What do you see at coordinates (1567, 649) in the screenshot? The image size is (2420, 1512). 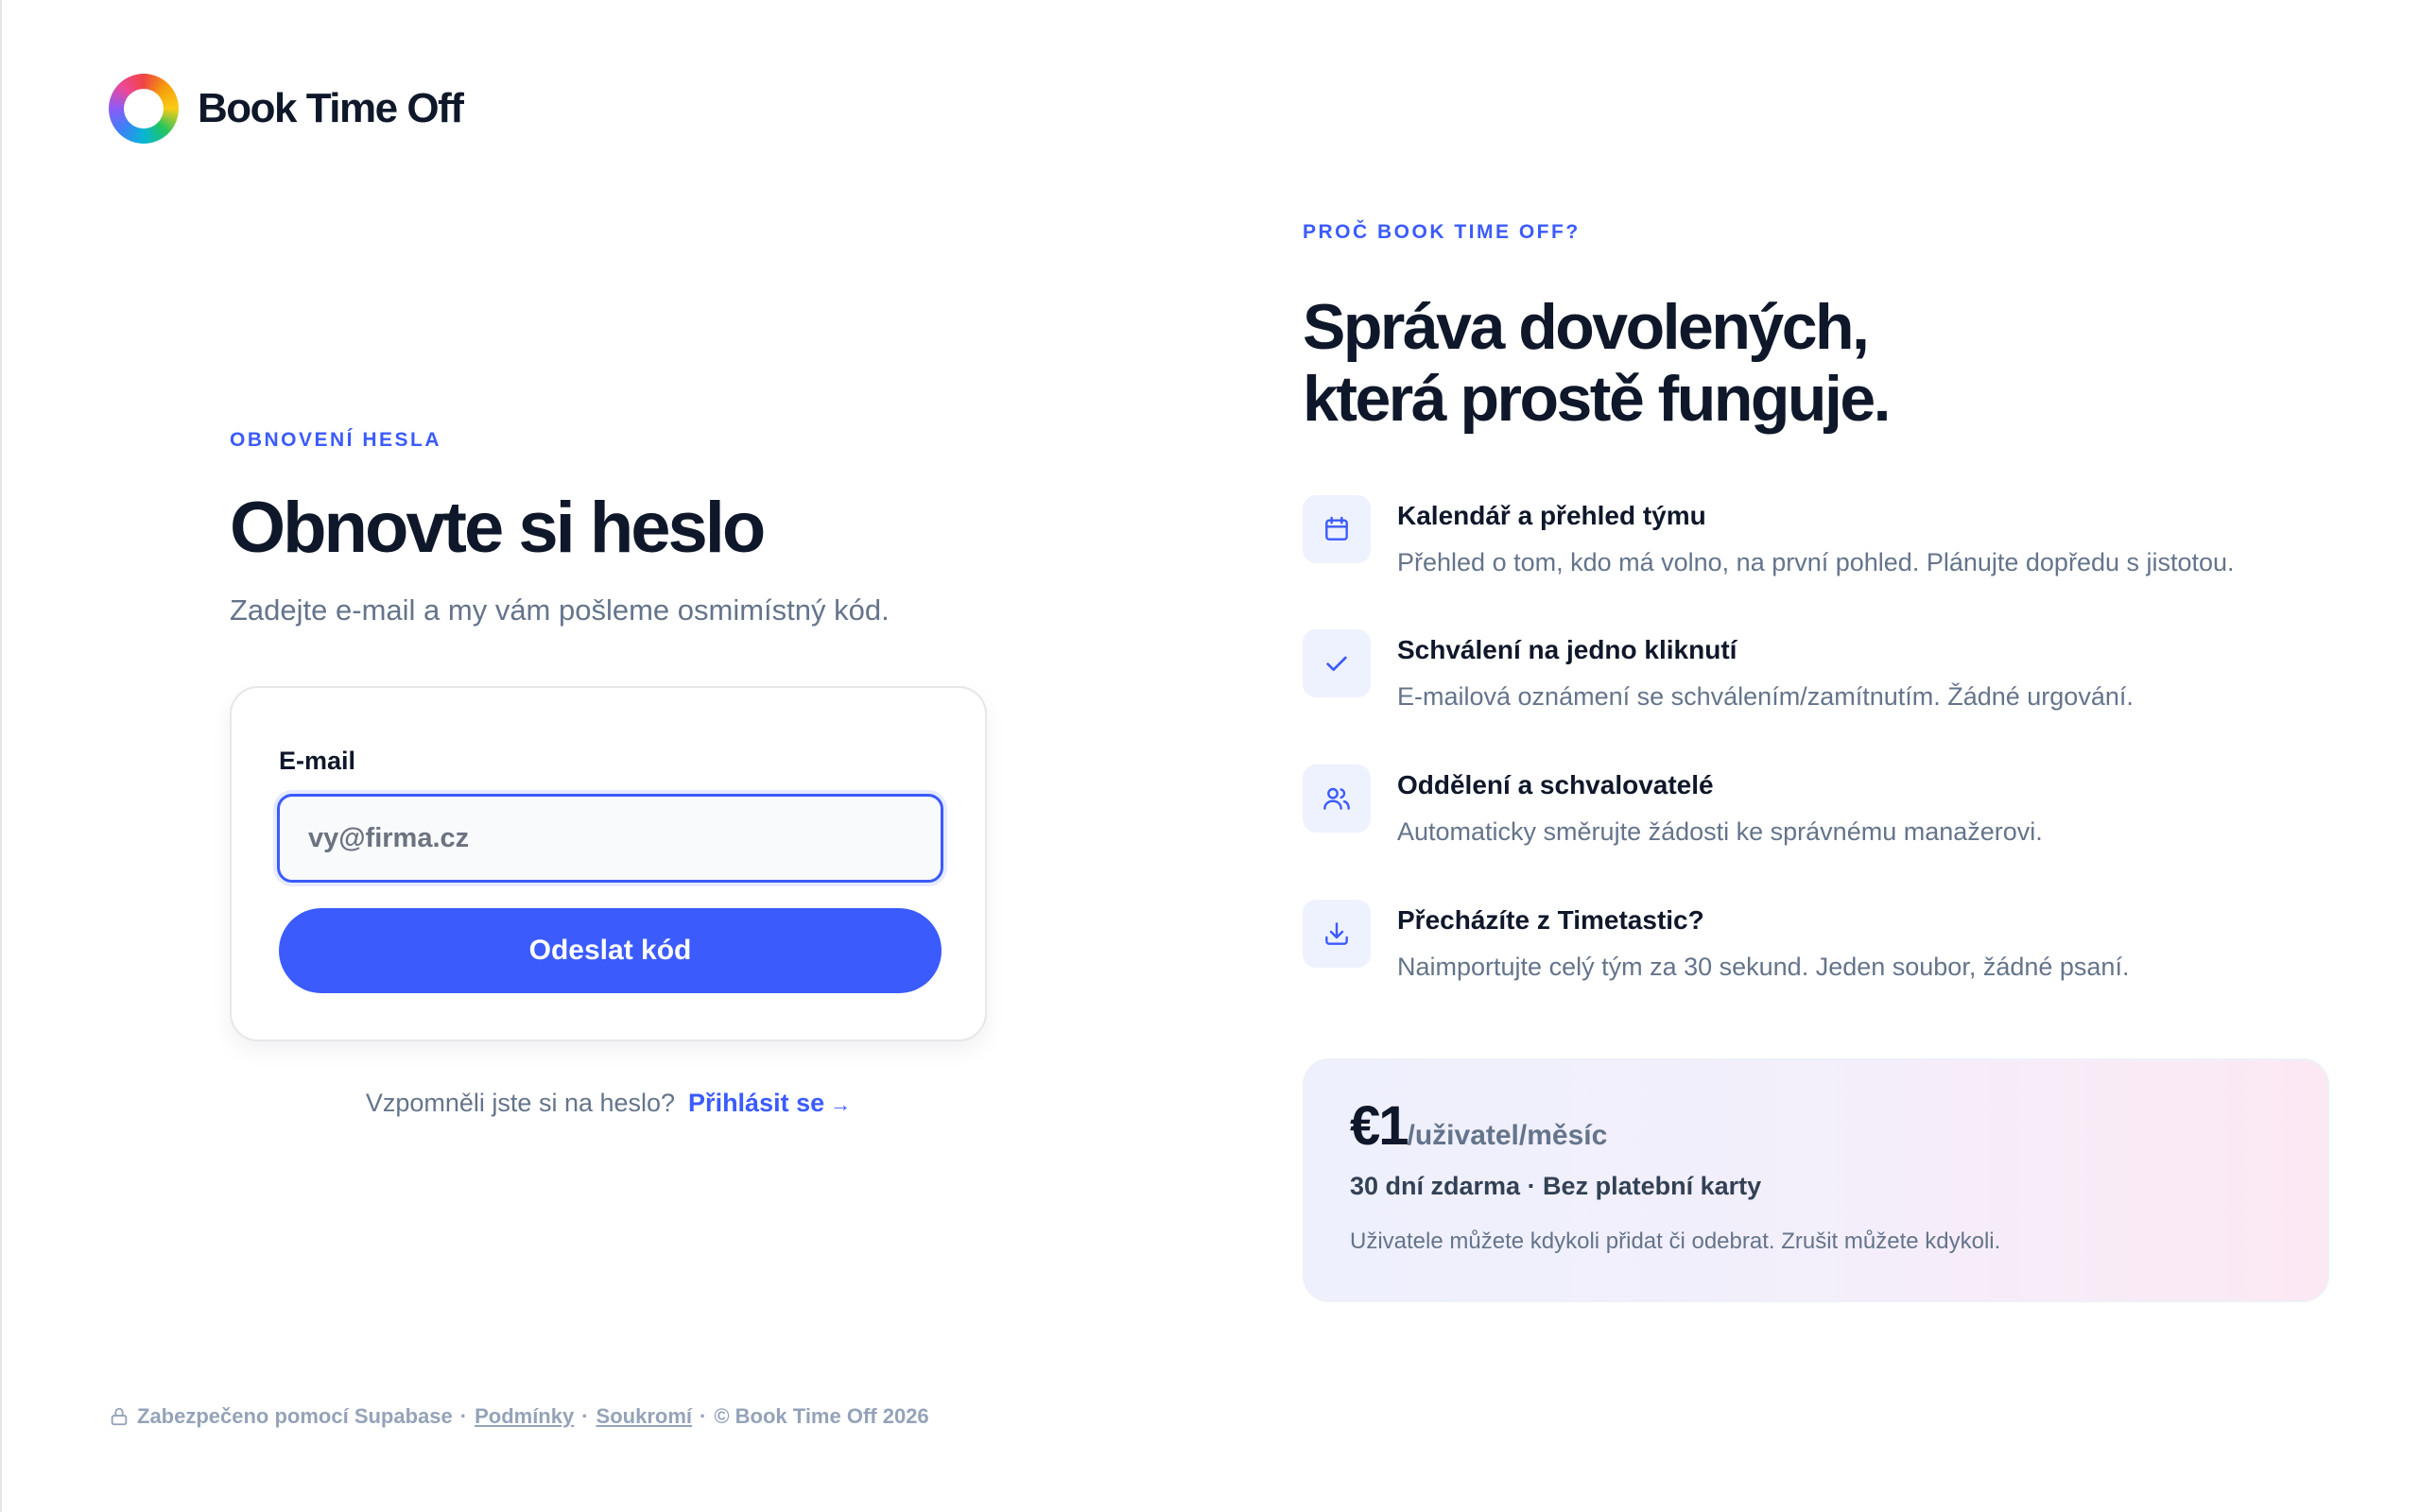 I see `feature-title: Schválení na jedno kliknutí` at bounding box center [1567, 649].